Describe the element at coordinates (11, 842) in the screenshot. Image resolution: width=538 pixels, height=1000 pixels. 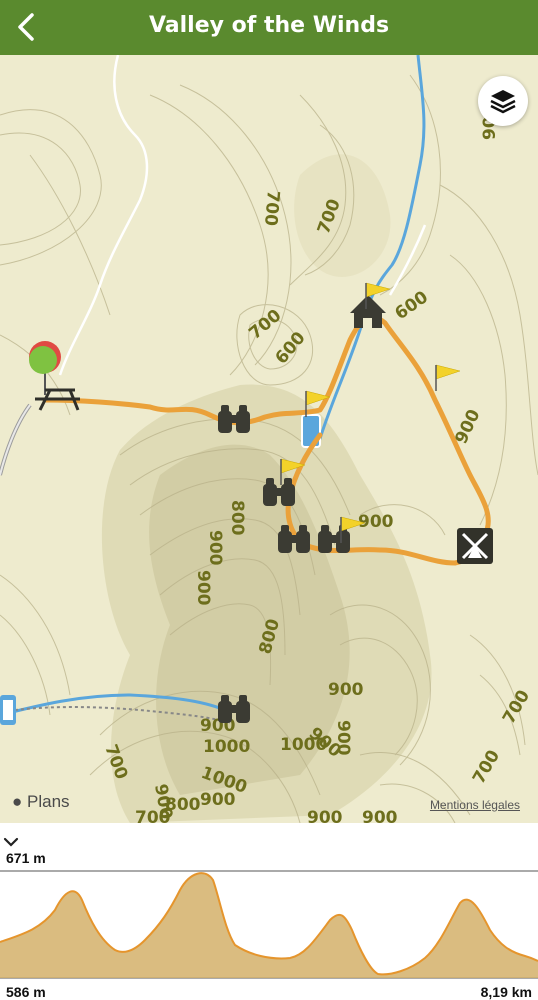
I see `chevron-down-icon` at that location.